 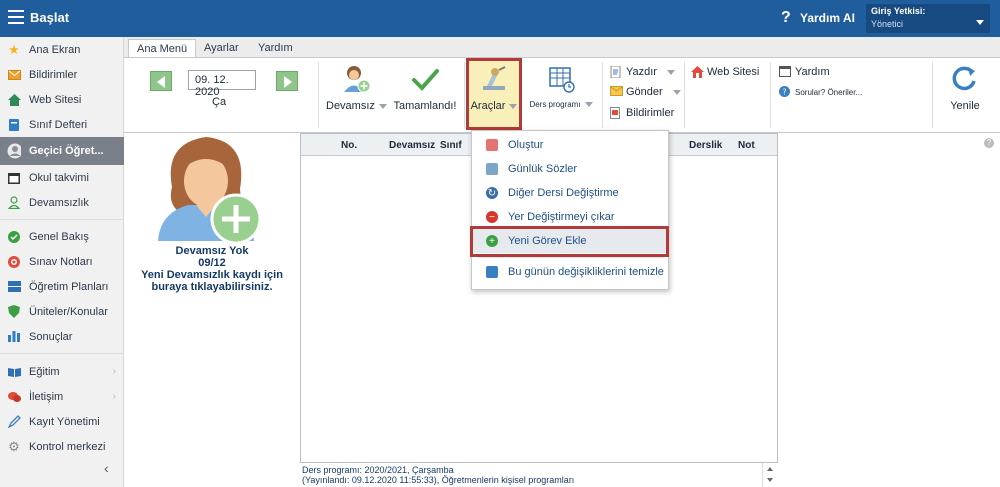 I want to click on send-button: Gönder, so click(x=645, y=92).